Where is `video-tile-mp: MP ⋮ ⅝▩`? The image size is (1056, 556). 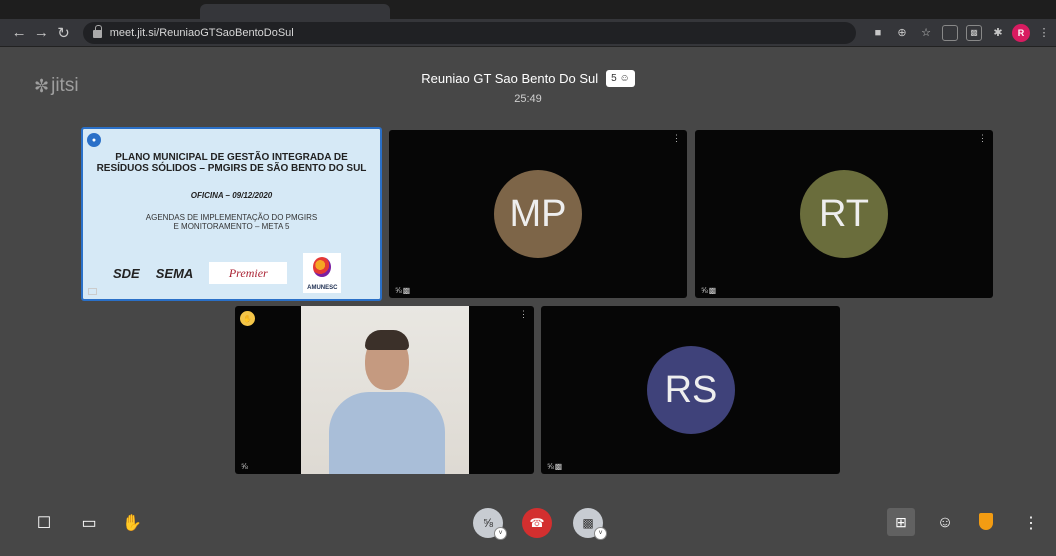 video-tile-mp: MP ⋮ ⅝▩ is located at coordinates (538, 214).